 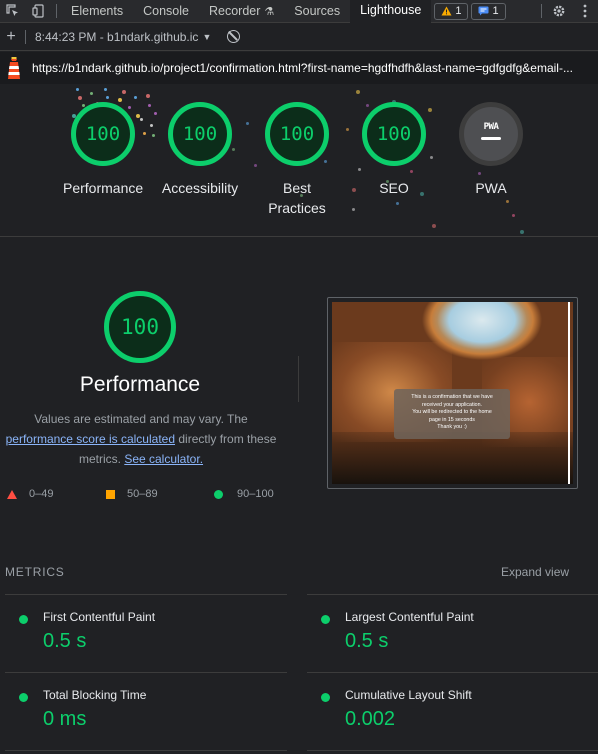 I want to click on metric-title: First Contentful Paint, so click(x=99, y=617).